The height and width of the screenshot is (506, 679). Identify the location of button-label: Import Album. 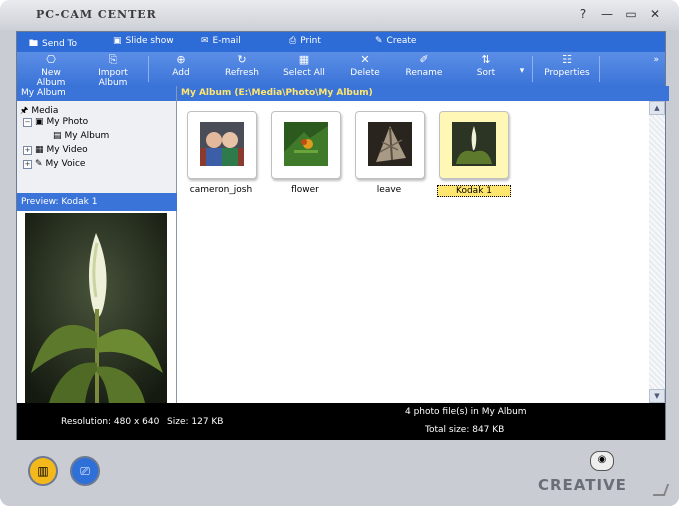
(113, 78).